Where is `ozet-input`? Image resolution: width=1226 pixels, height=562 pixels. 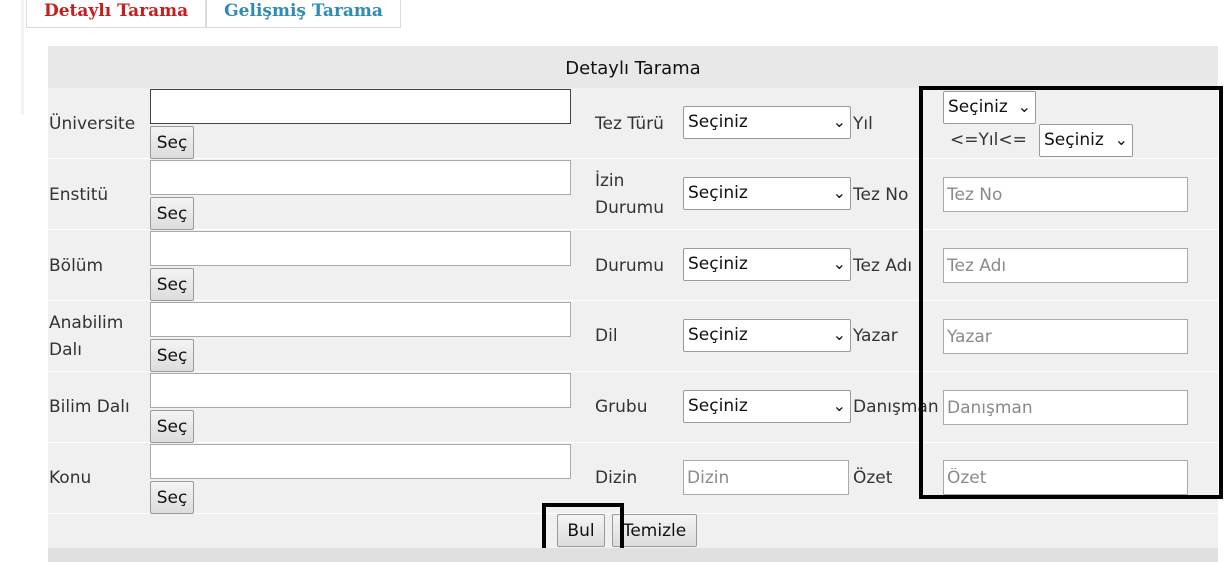 ozet-input is located at coordinates (1065, 477).